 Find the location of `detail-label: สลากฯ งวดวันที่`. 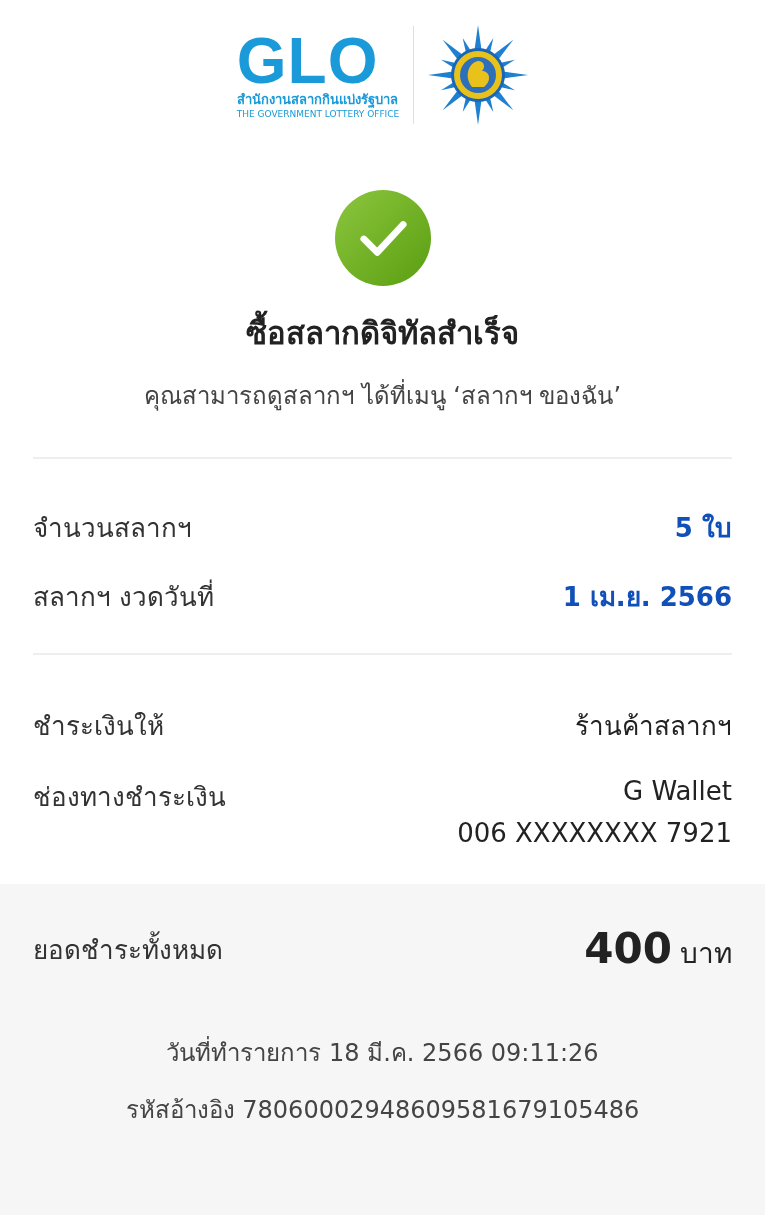

detail-label: สลากฯ งวดวันที่ is located at coordinates (124, 596).